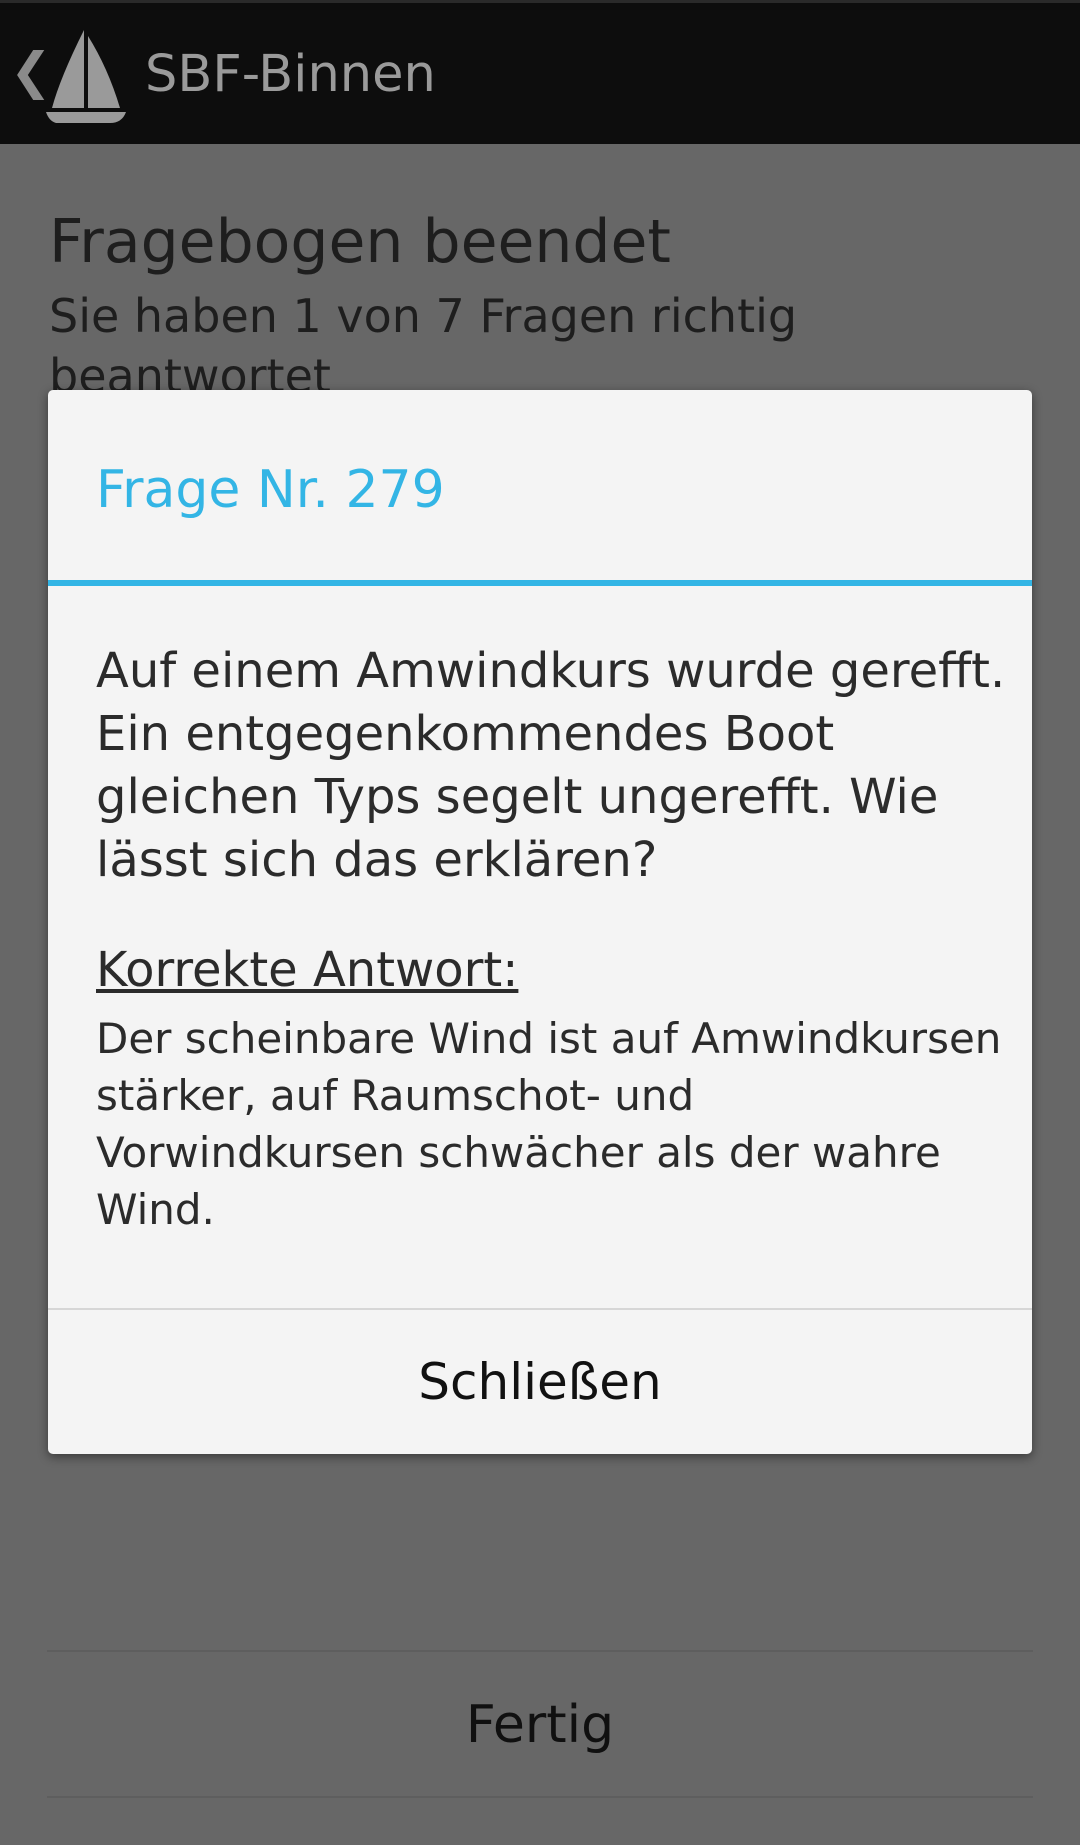 The image size is (1080, 1845). Describe the element at coordinates (540, 583) in the screenshot. I see `dialog-title-divider` at that location.